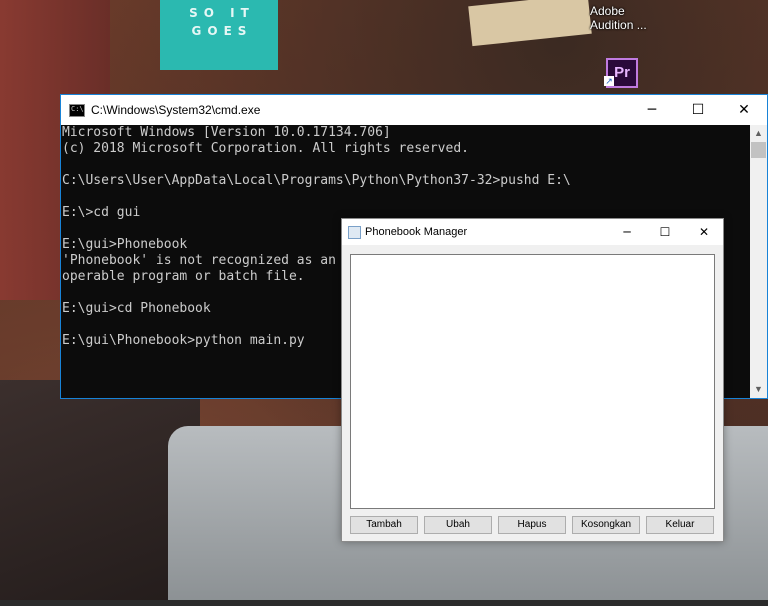  Describe the element at coordinates (222, 22) in the screenshot. I see `poster-text: SO IT GOES` at that location.